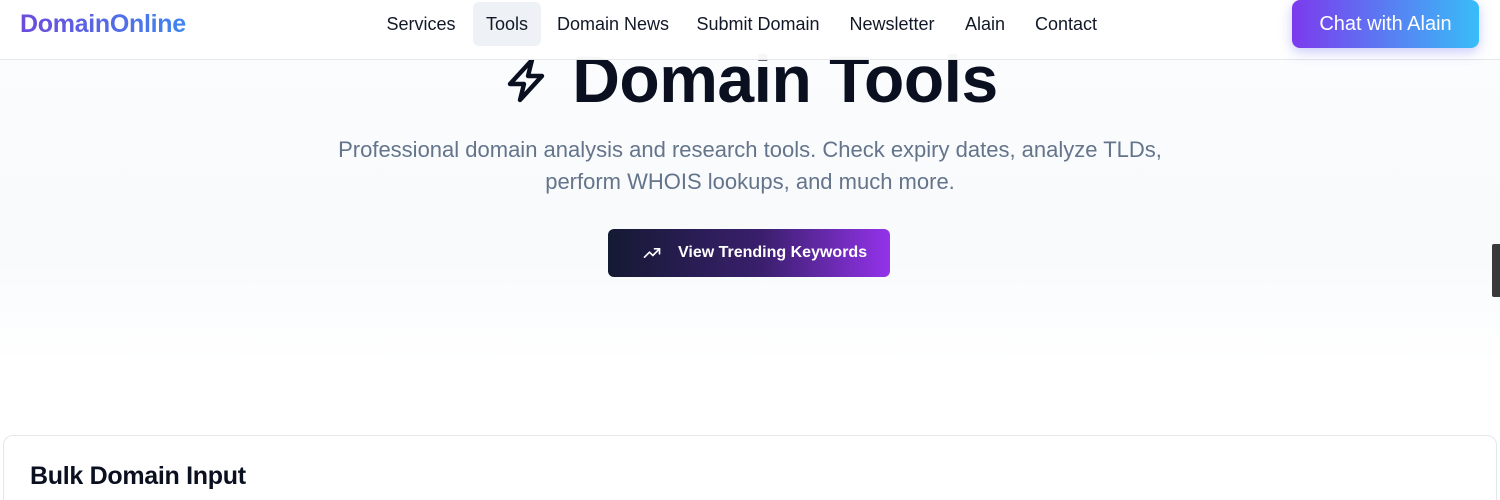 The image size is (1500, 500). Describe the element at coordinates (526, 80) in the screenshot. I see `lightning-bolt-icon` at that location.